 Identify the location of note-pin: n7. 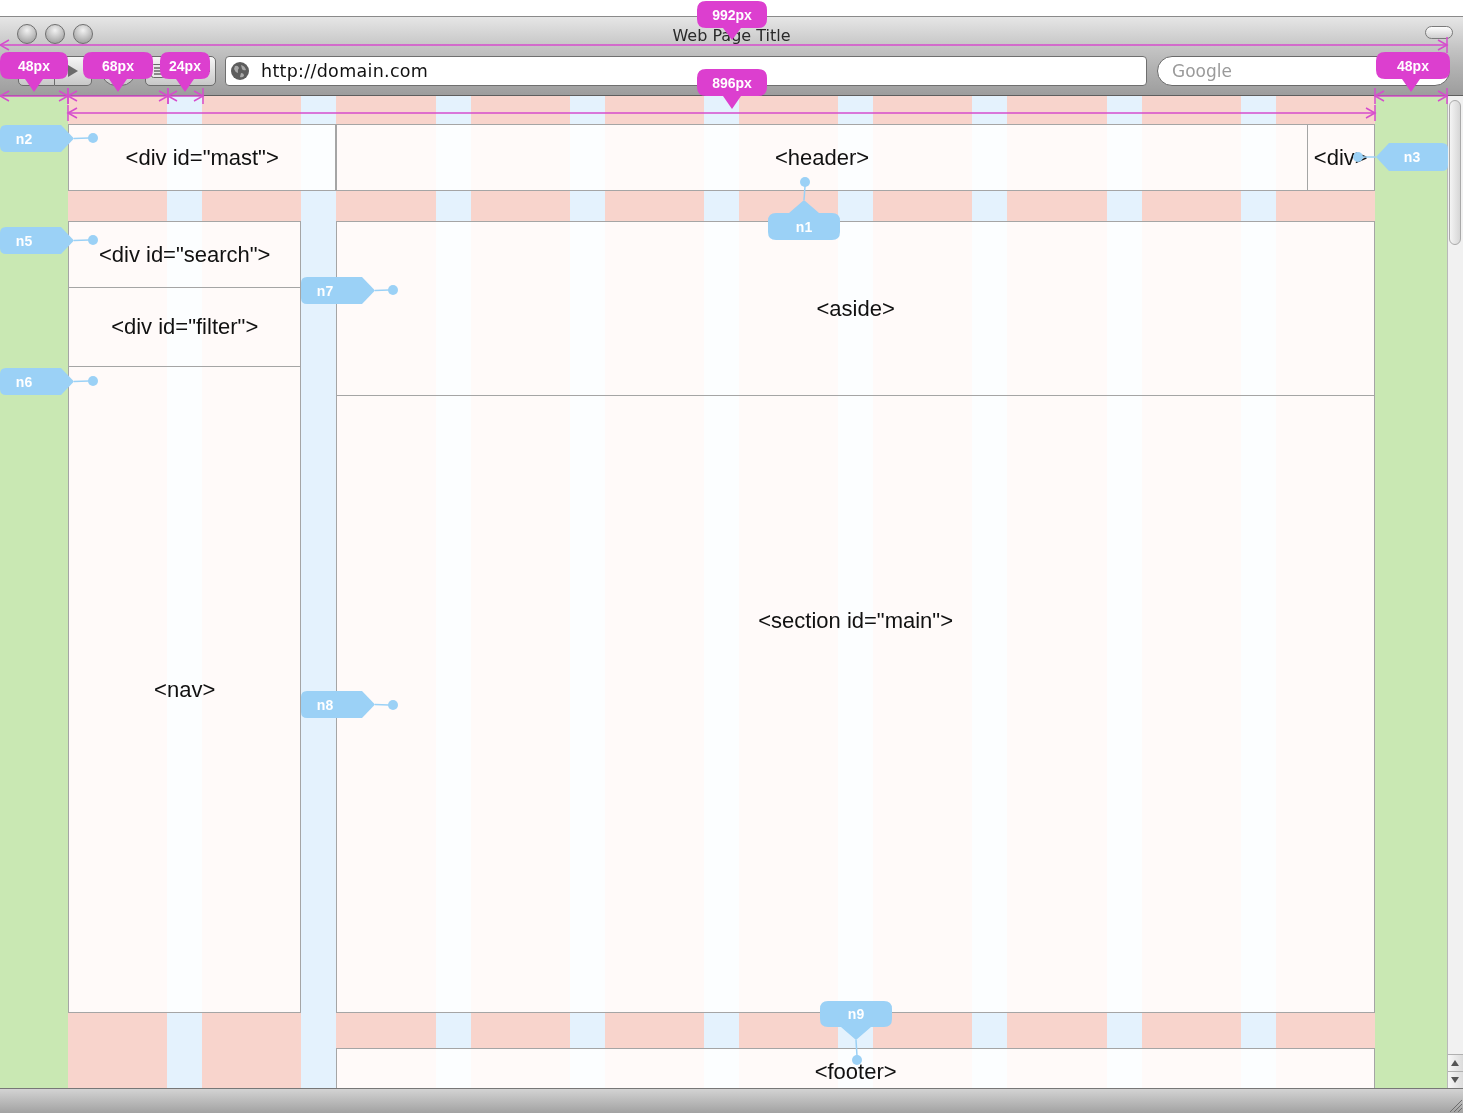
(349, 290).